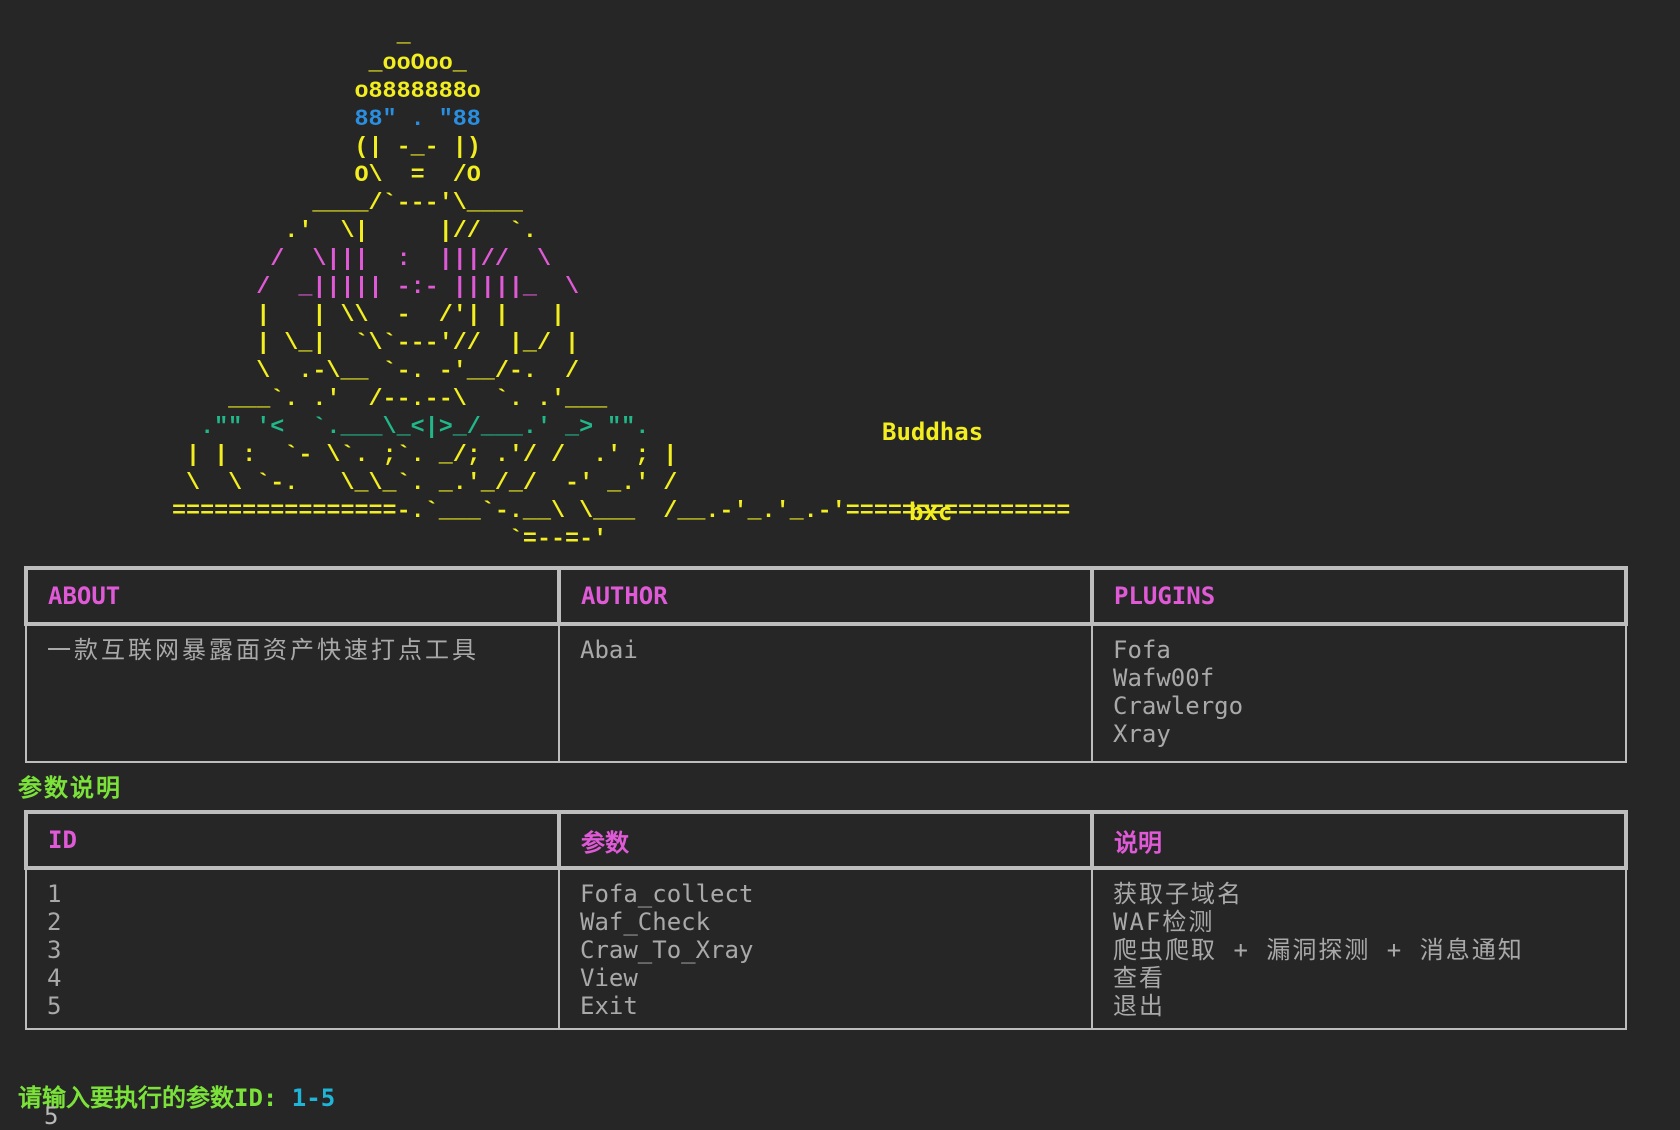 The height and width of the screenshot is (1130, 1680). I want to click on ascii-art-line: / _||||| -:- |||||_ \, so click(418, 288).